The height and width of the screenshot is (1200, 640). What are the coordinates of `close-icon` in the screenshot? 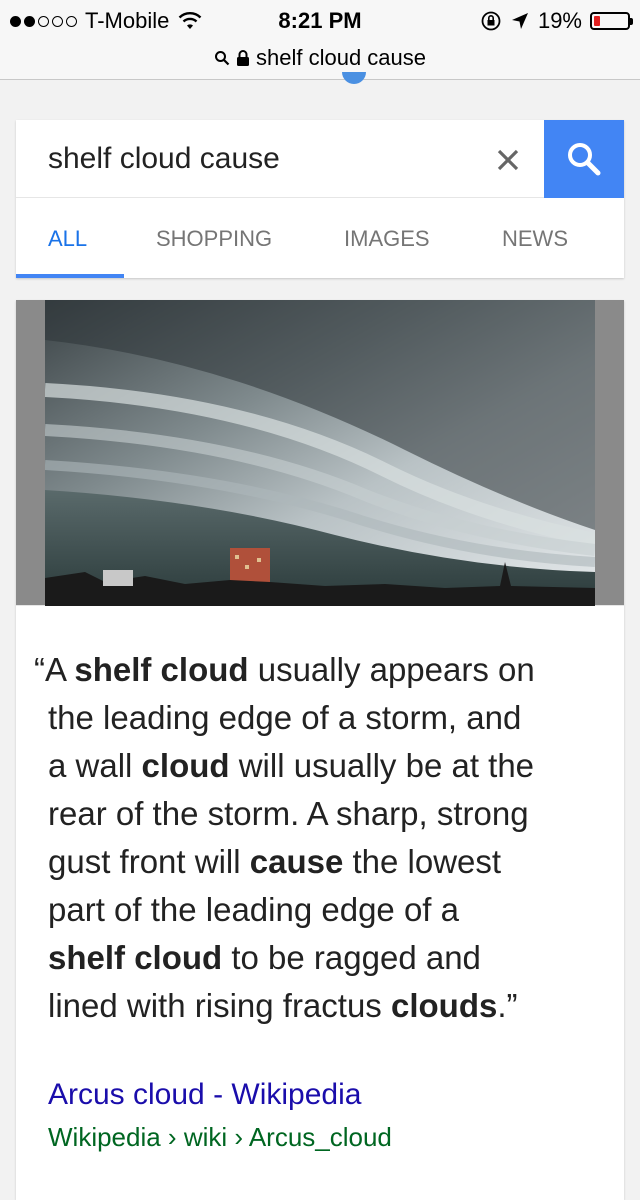 It's located at (508, 160).